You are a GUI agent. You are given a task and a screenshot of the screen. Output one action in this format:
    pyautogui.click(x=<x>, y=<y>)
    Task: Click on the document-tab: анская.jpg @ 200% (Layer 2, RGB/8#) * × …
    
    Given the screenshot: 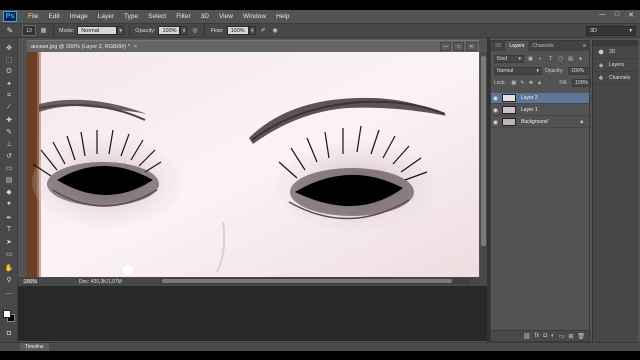 What is the action you would take?
    pyautogui.click(x=253, y=46)
    